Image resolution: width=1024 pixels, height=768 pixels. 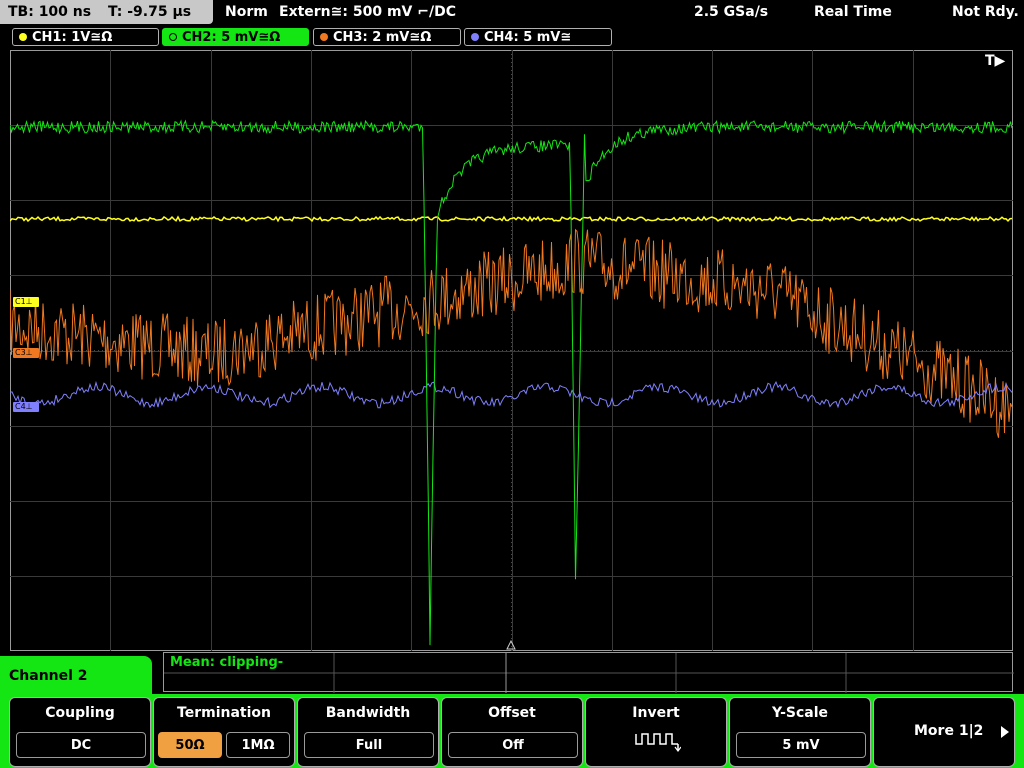 What do you see at coordinates (853, 12) in the screenshot?
I see `acquisition-mode: Real Time` at bounding box center [853, 12].